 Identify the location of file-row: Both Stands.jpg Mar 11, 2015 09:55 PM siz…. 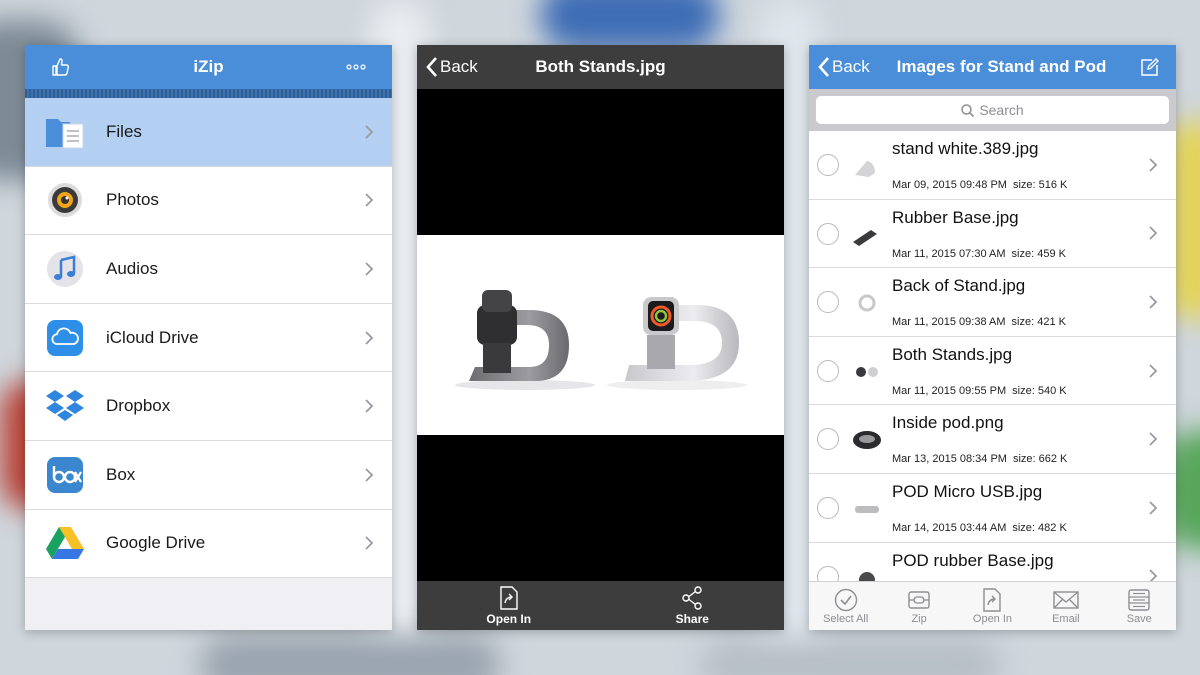
(992, 371).